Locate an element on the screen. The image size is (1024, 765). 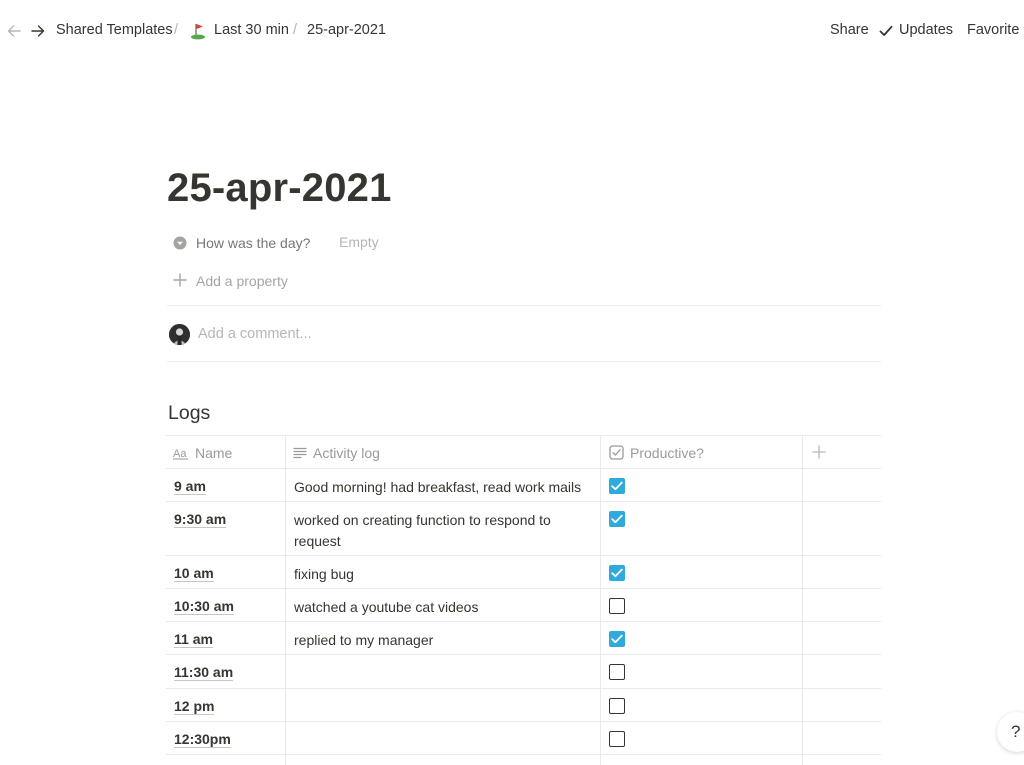
add-column-plus-icon is located at coordinates (819, 452).